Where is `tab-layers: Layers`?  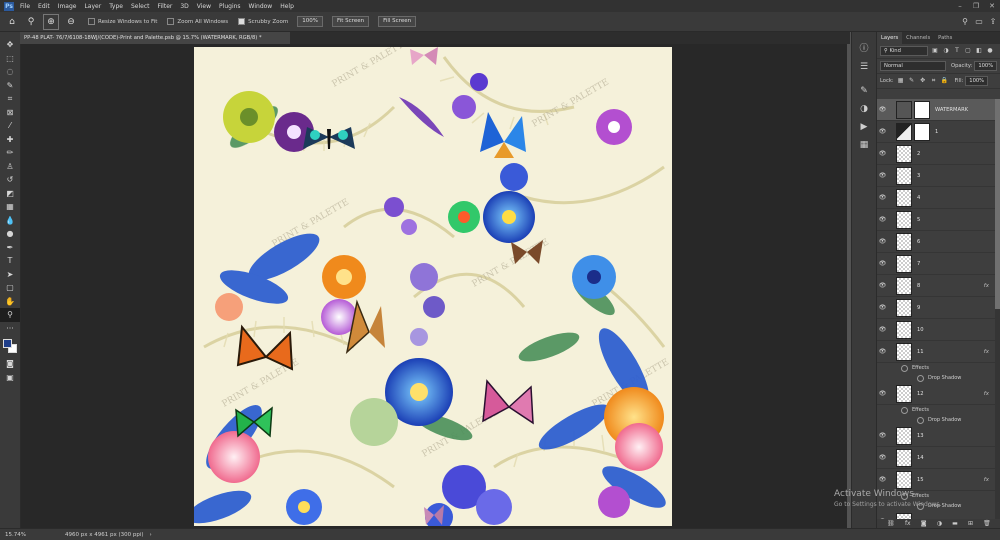
tab-layers: Layers is located at coordinates (890, 38).